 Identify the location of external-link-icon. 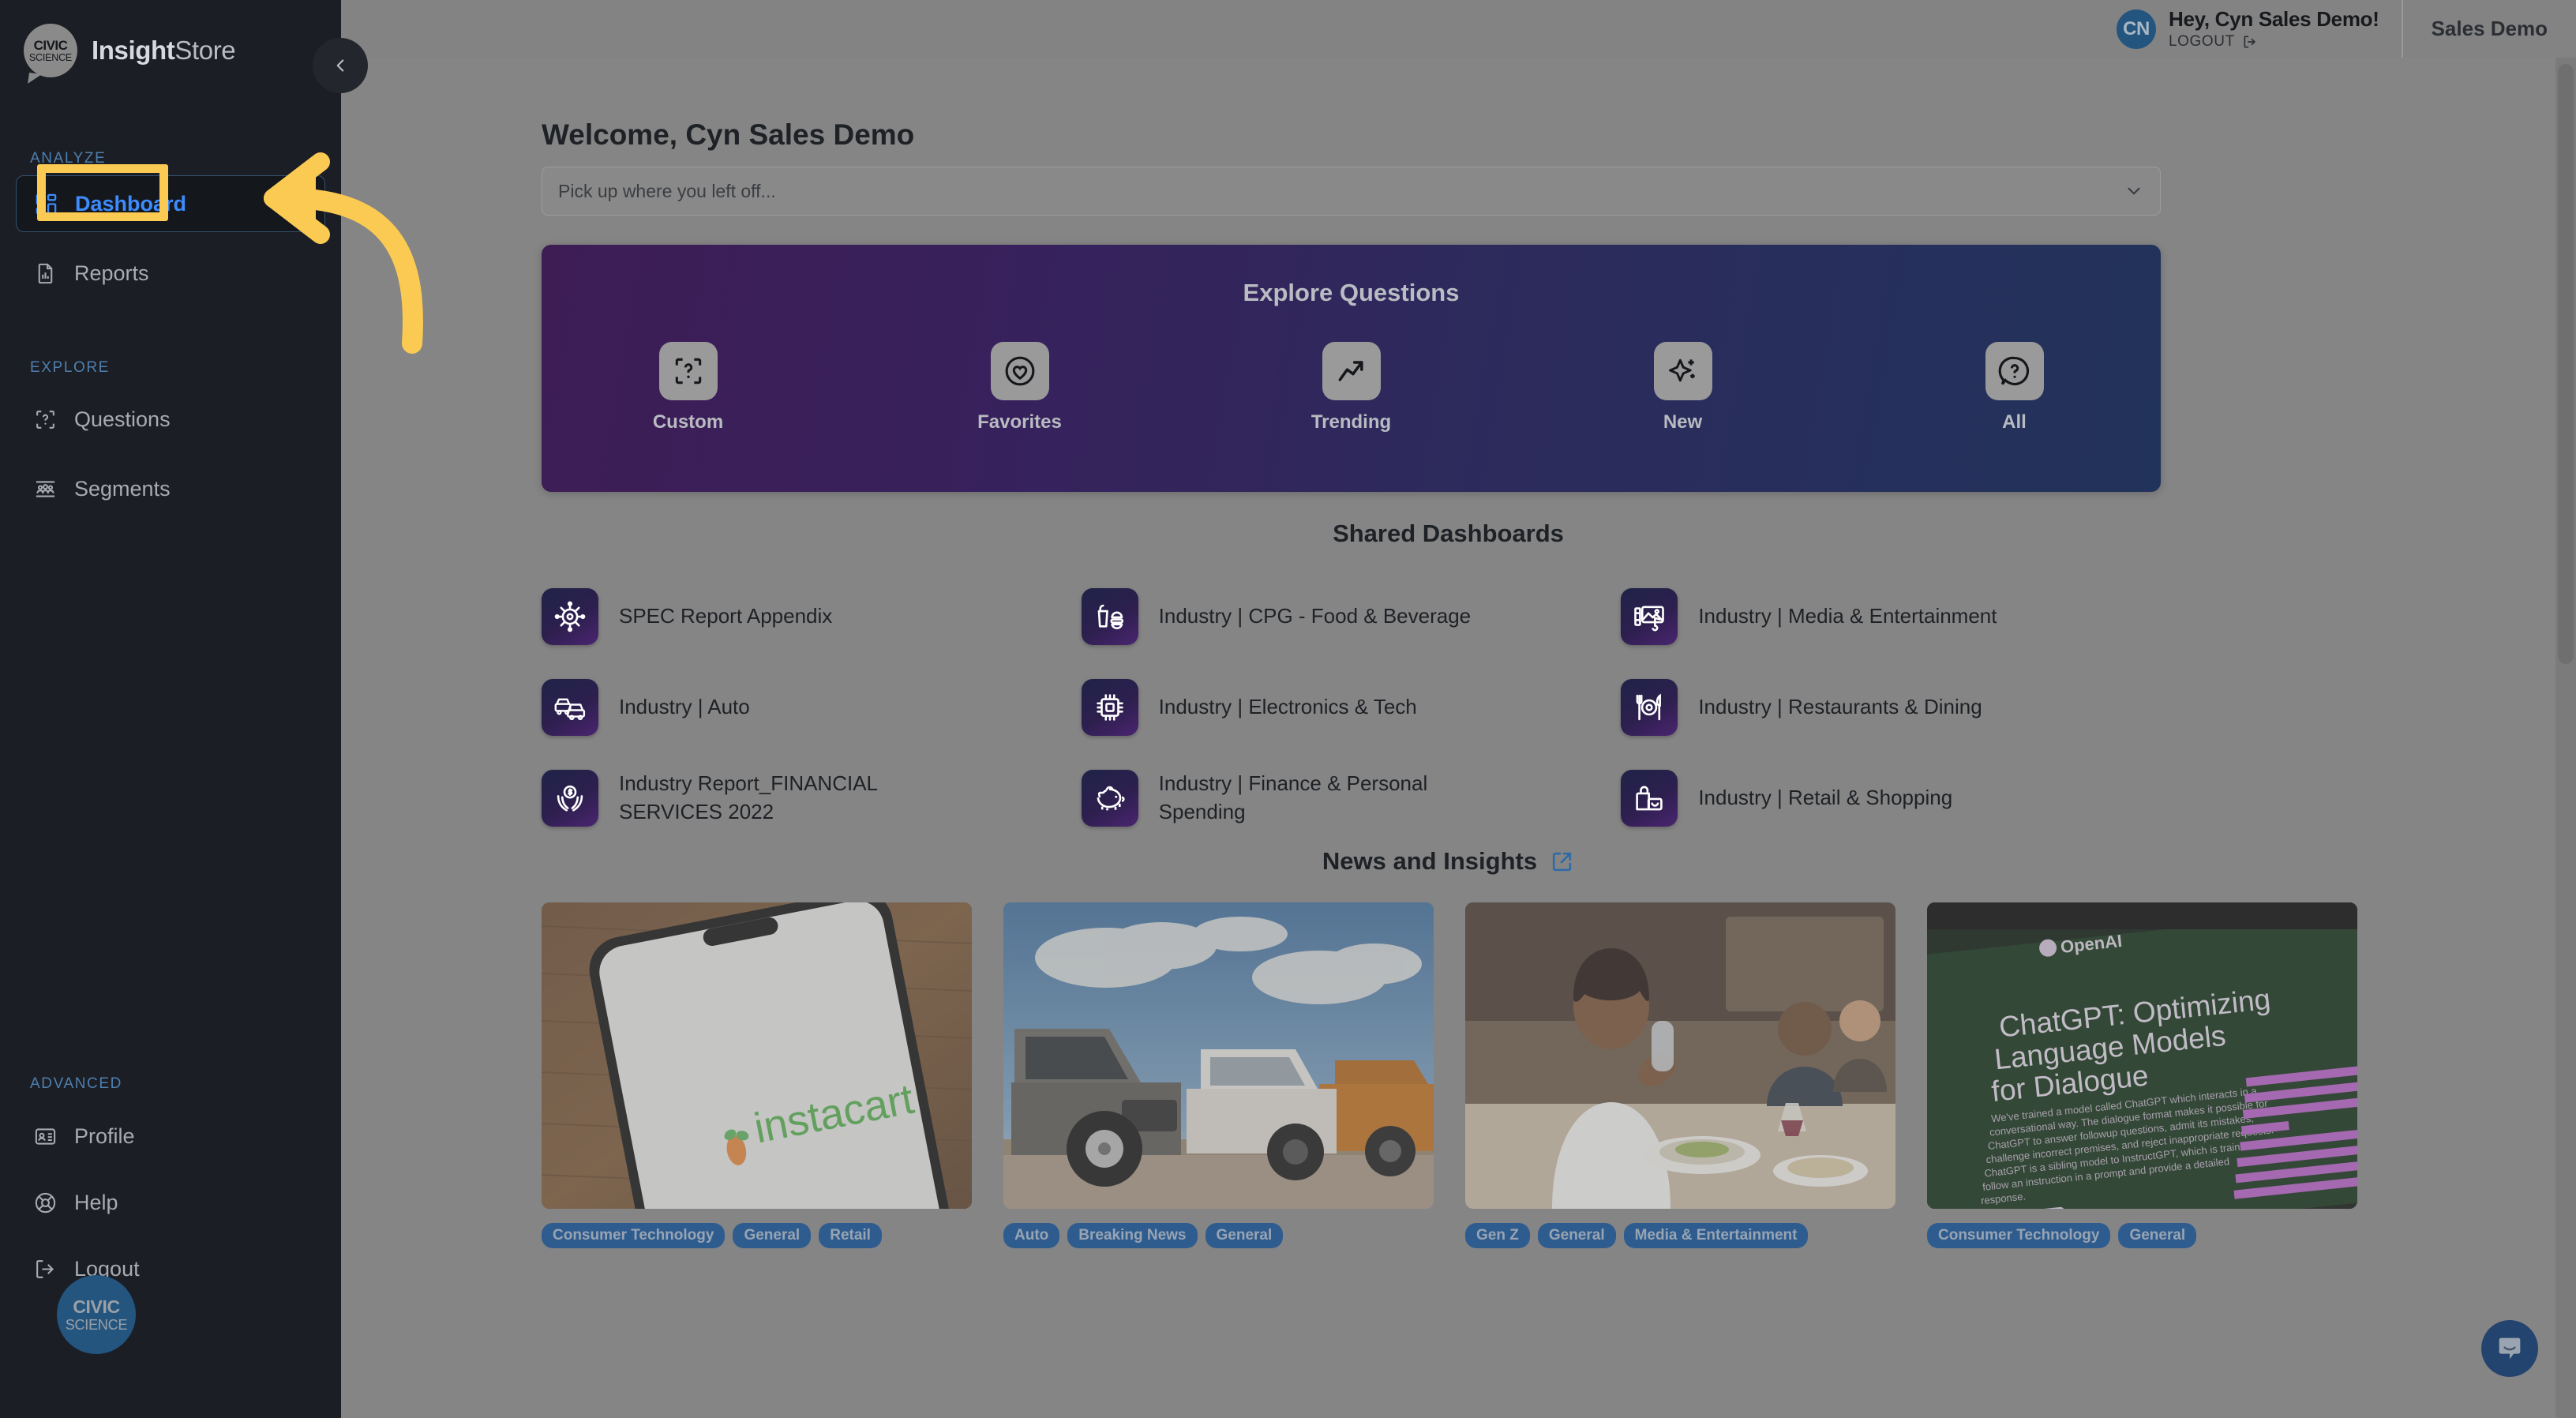
(1562, 862).